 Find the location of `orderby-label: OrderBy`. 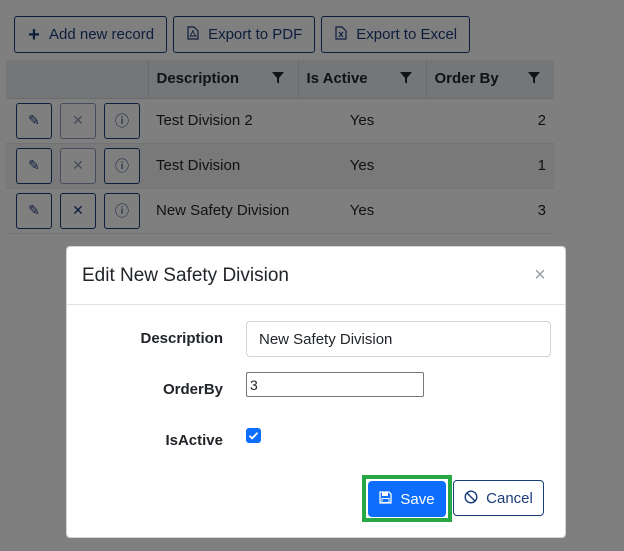

orderby-label: OrderBy is located at coordinates (192, 389).